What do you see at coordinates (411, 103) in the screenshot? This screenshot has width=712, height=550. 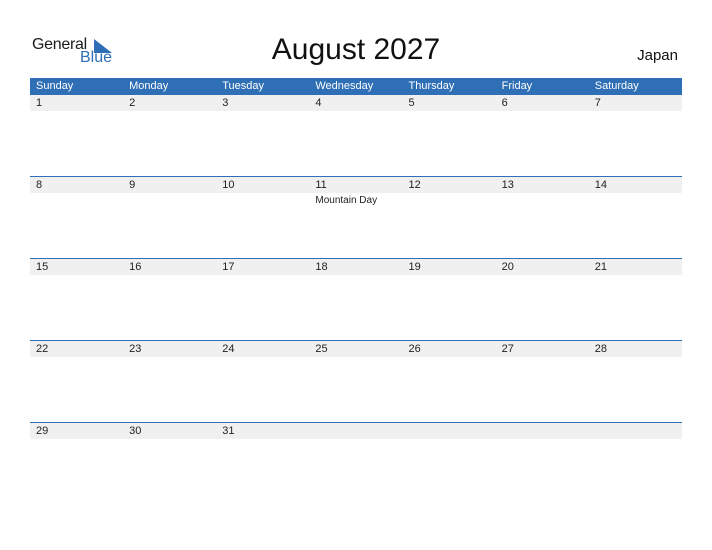 I see `day-number: 5` at bounding box center [411, 103].